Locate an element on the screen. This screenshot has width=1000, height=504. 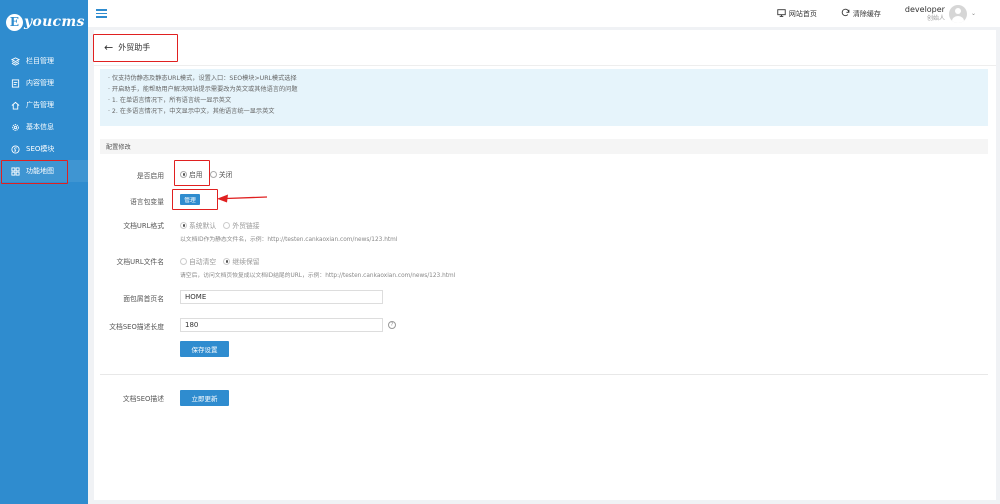
enable-row: 是否启用 启用 关闭 is located at coordinates (165, 174).